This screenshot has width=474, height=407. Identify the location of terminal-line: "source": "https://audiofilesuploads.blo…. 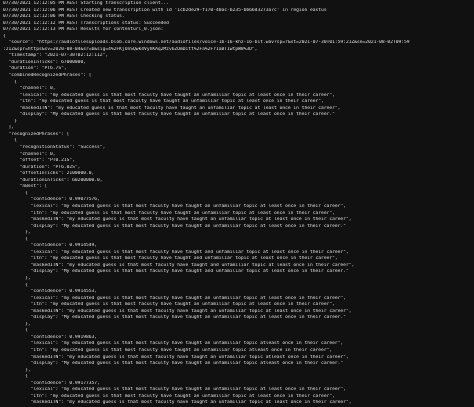
(206, 43).